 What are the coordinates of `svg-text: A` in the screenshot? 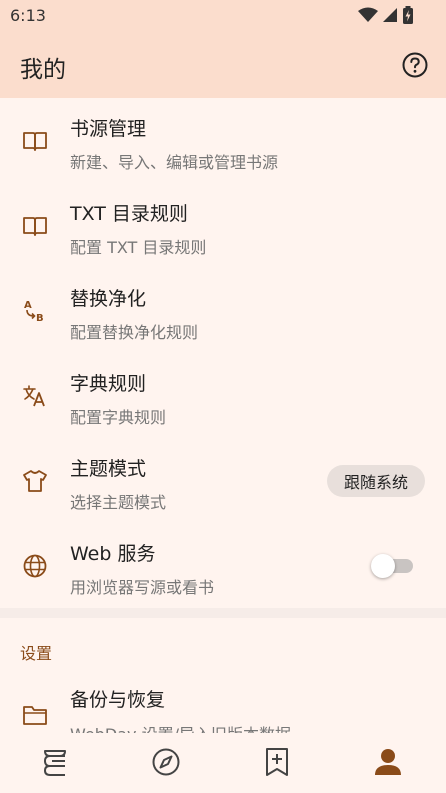 It's located at (28, 305).